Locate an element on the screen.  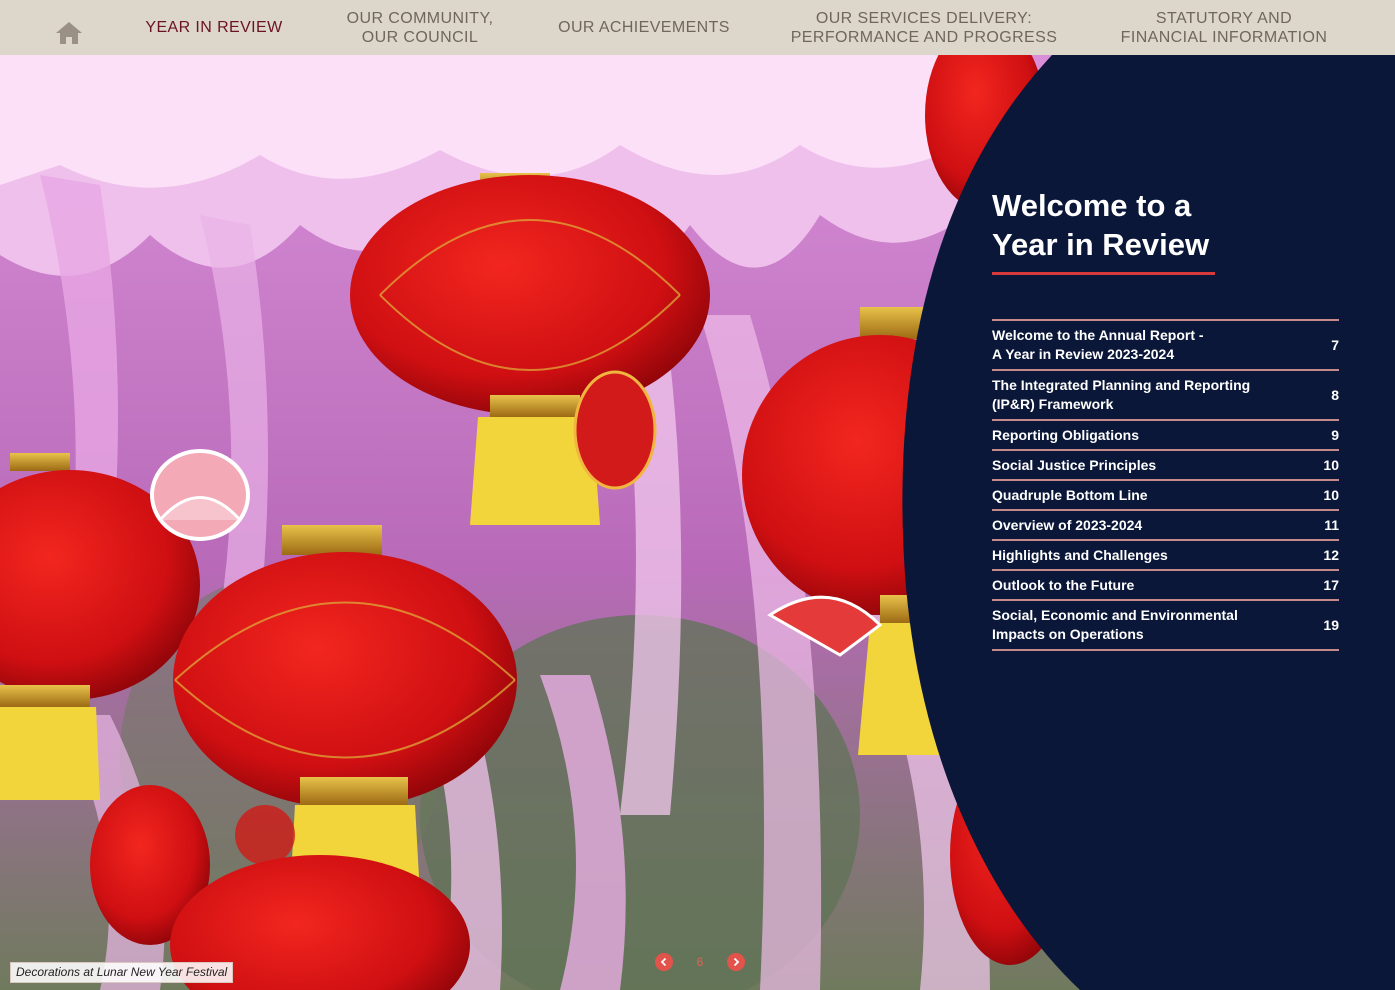
toc-item-quadruple-bottom-line: Quadruple Bottom Line 10 is located at coordinates (1165, 496).